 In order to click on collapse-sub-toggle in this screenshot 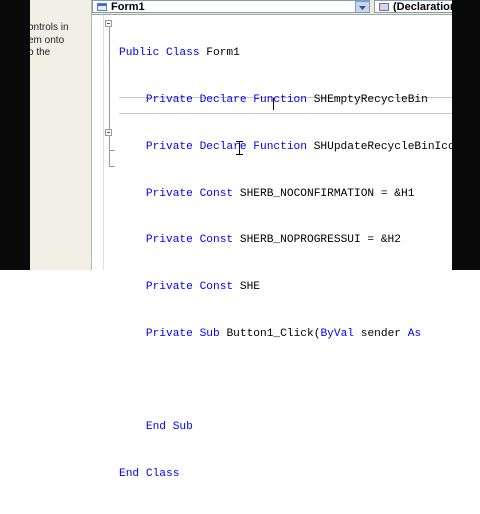, I will do `click(108, 132)`.